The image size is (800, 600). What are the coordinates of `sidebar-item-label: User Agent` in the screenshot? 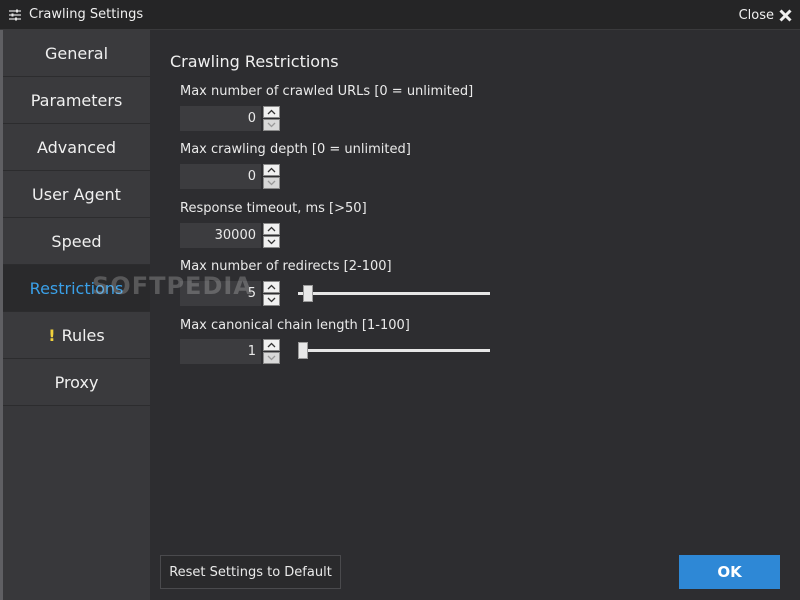 It's located at (76, 194).